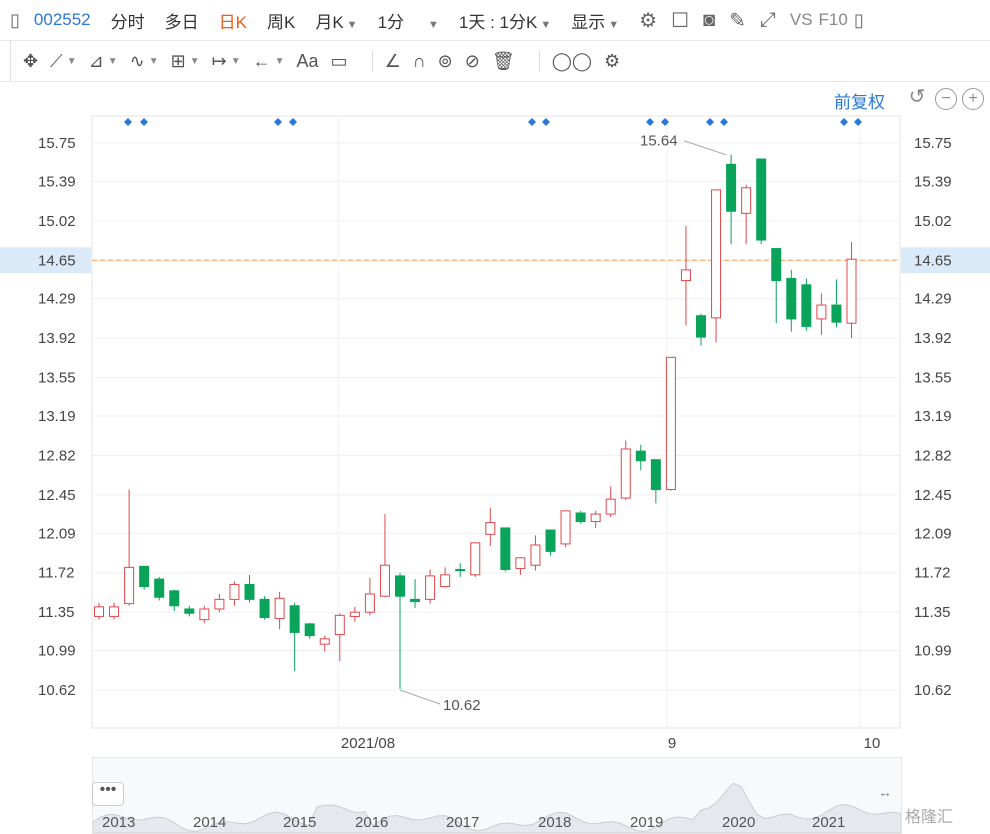 The height and width of the screenshot is (834, 990). Describe the element at coordinates (30, 61) in the screenshot. I see `move-icon: ✥` at that location.